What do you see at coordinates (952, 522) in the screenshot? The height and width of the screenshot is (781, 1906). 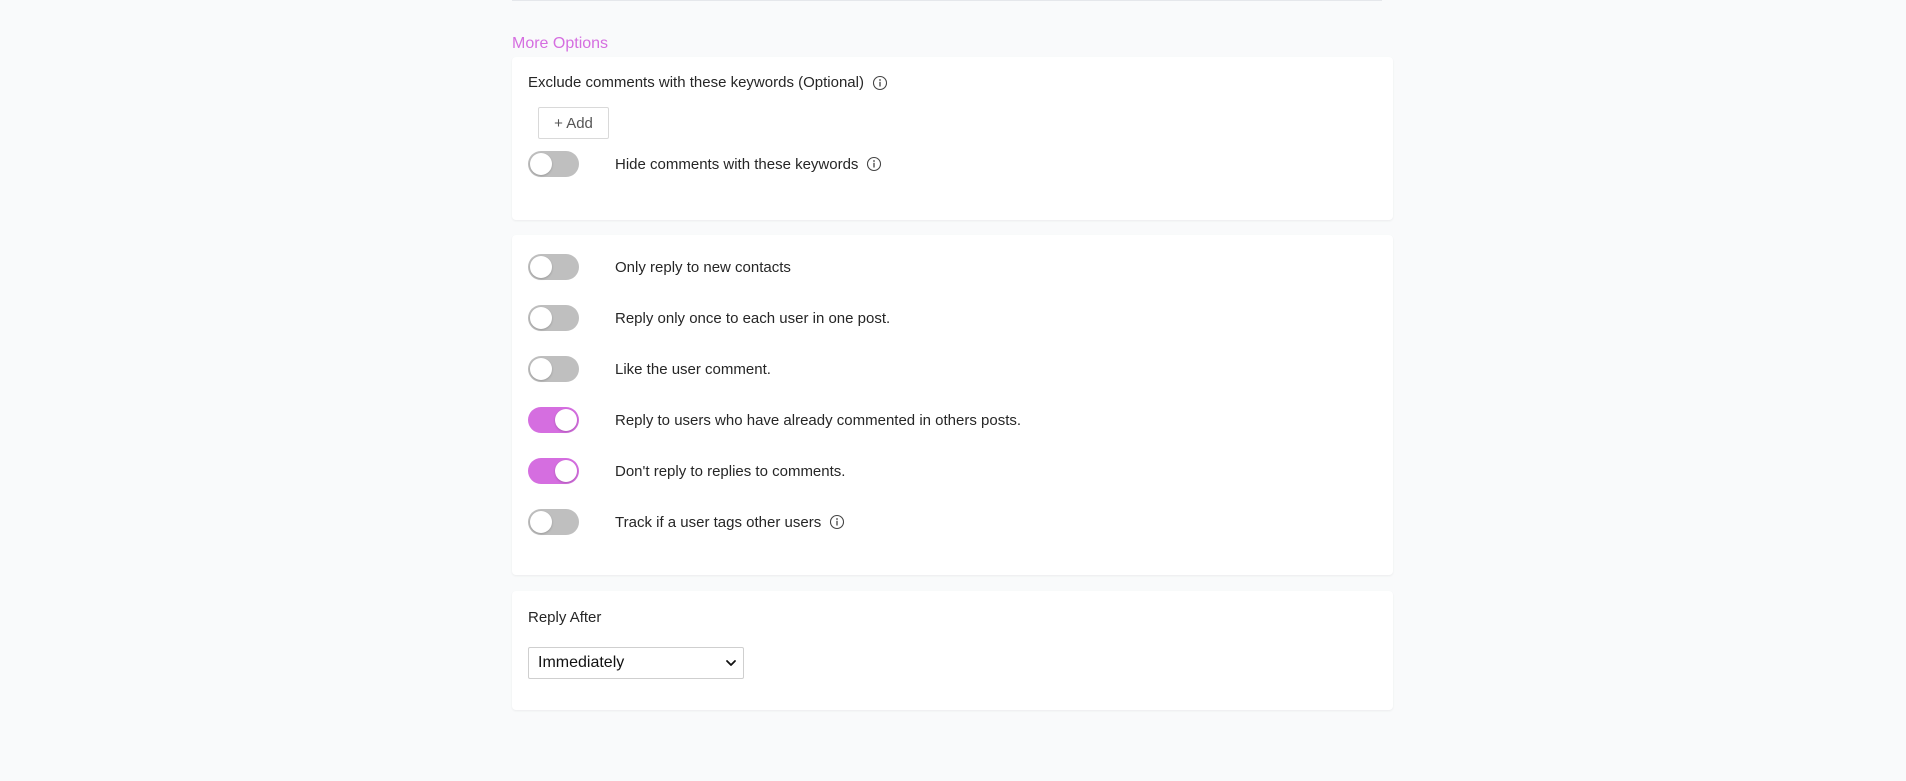 I see `toggle-row-track-tags: Track if a user tags other users` at bounding box center [952, 522].